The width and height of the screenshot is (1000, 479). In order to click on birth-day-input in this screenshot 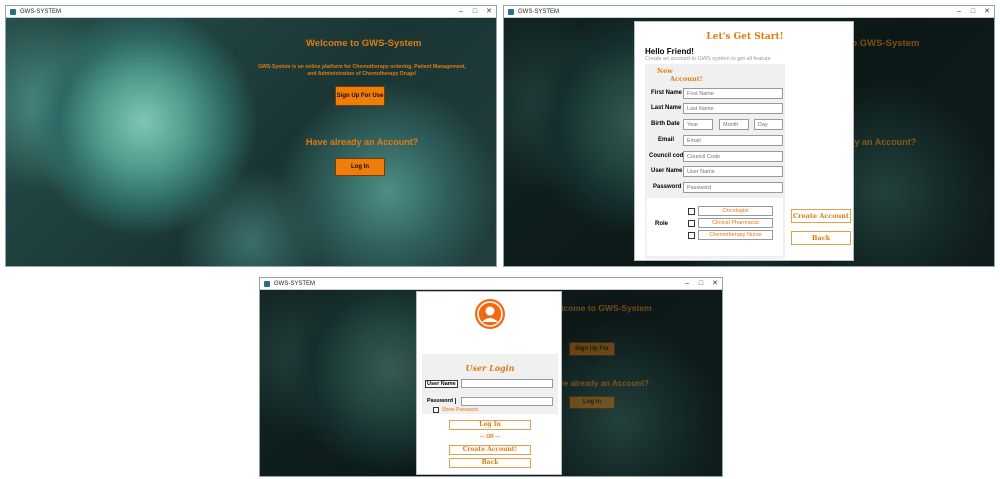, I will do `click(768, 124)`.